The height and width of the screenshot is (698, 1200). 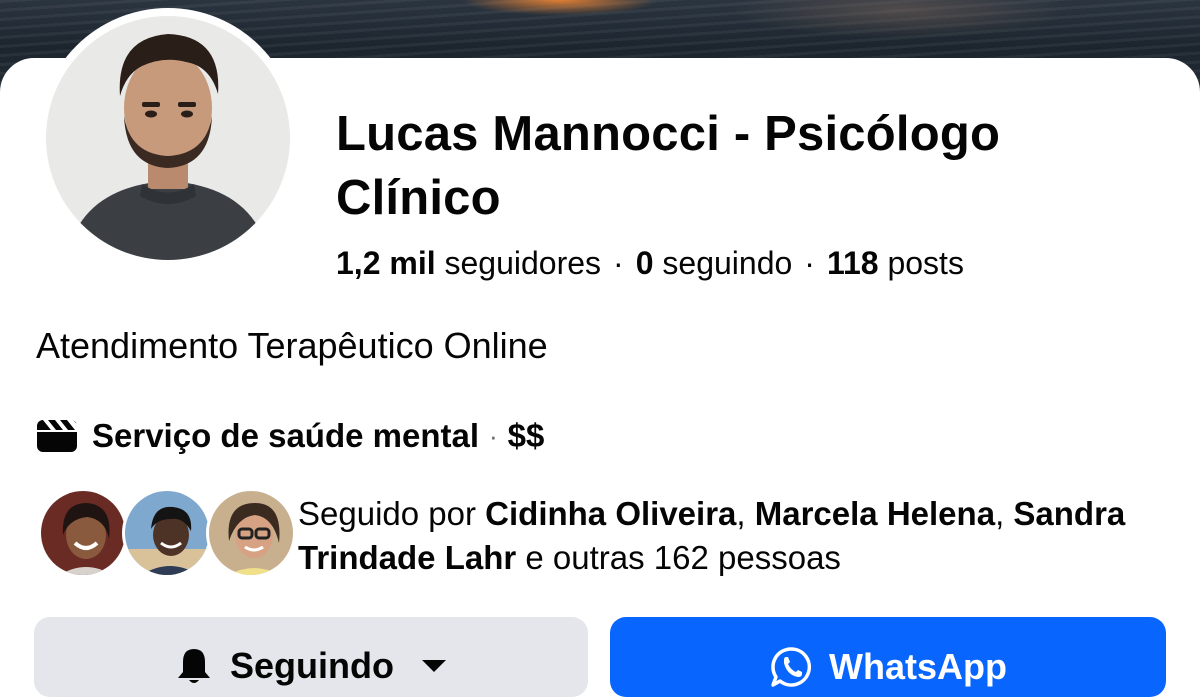 What do you see at coordinates (668, 166) in the screenshot?
I see `profile-name: Lucas Mannocci - Psicólogo Clínico` at bounding box center [668, 166].